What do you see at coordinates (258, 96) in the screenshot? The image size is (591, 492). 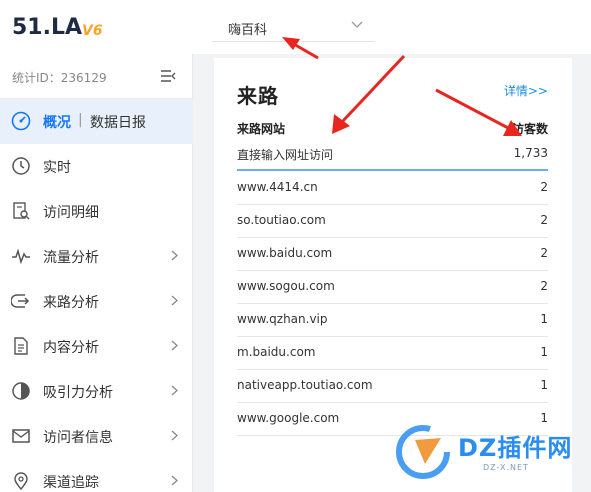 I see `card-title: 来路` at bounding box center [258, 96].